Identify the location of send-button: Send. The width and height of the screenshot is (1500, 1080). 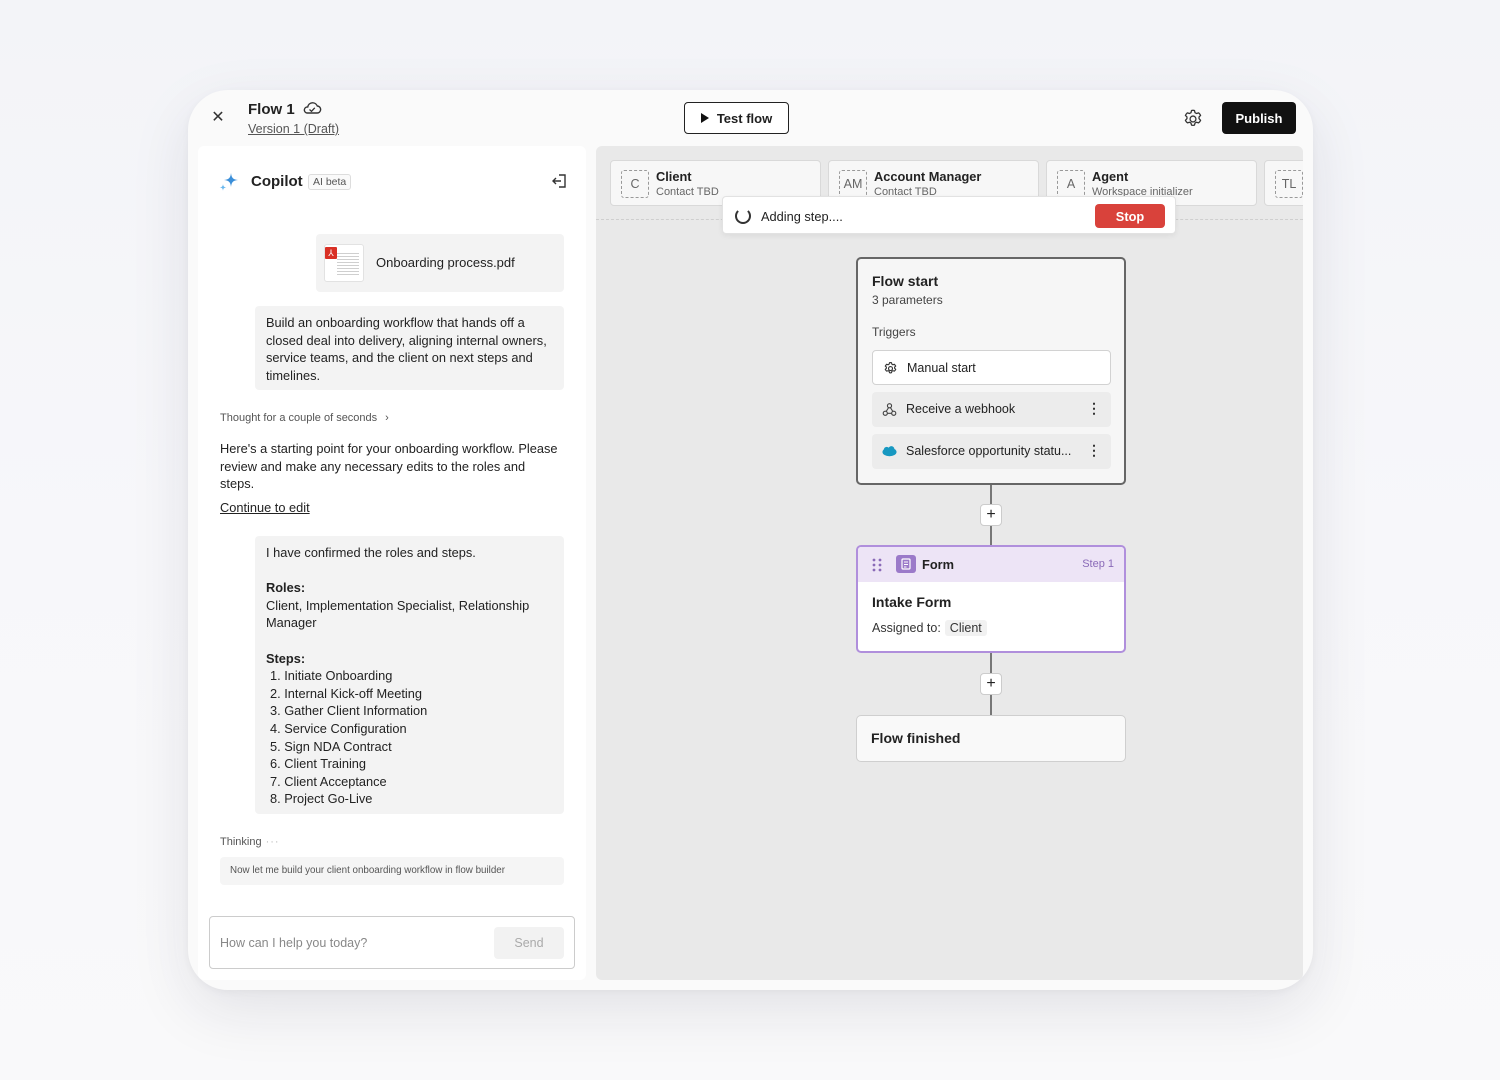
(529, 943).